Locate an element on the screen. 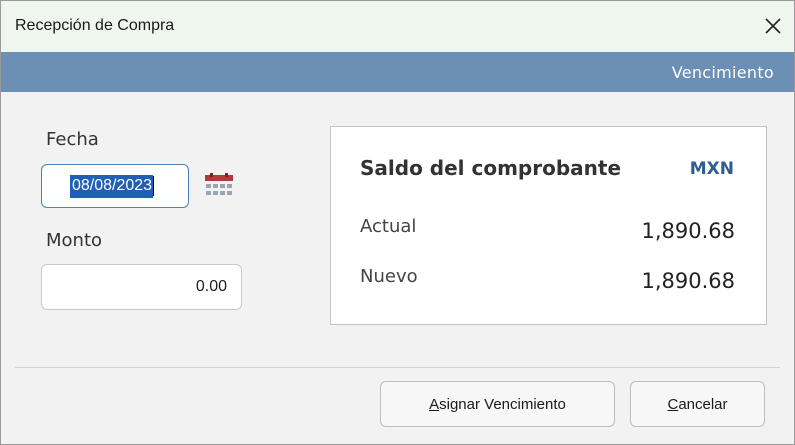 Image resolution: width=795 pixels, height=445 pixels. fecha-field: 08/08/2023 is located at coordinates (115, 186).